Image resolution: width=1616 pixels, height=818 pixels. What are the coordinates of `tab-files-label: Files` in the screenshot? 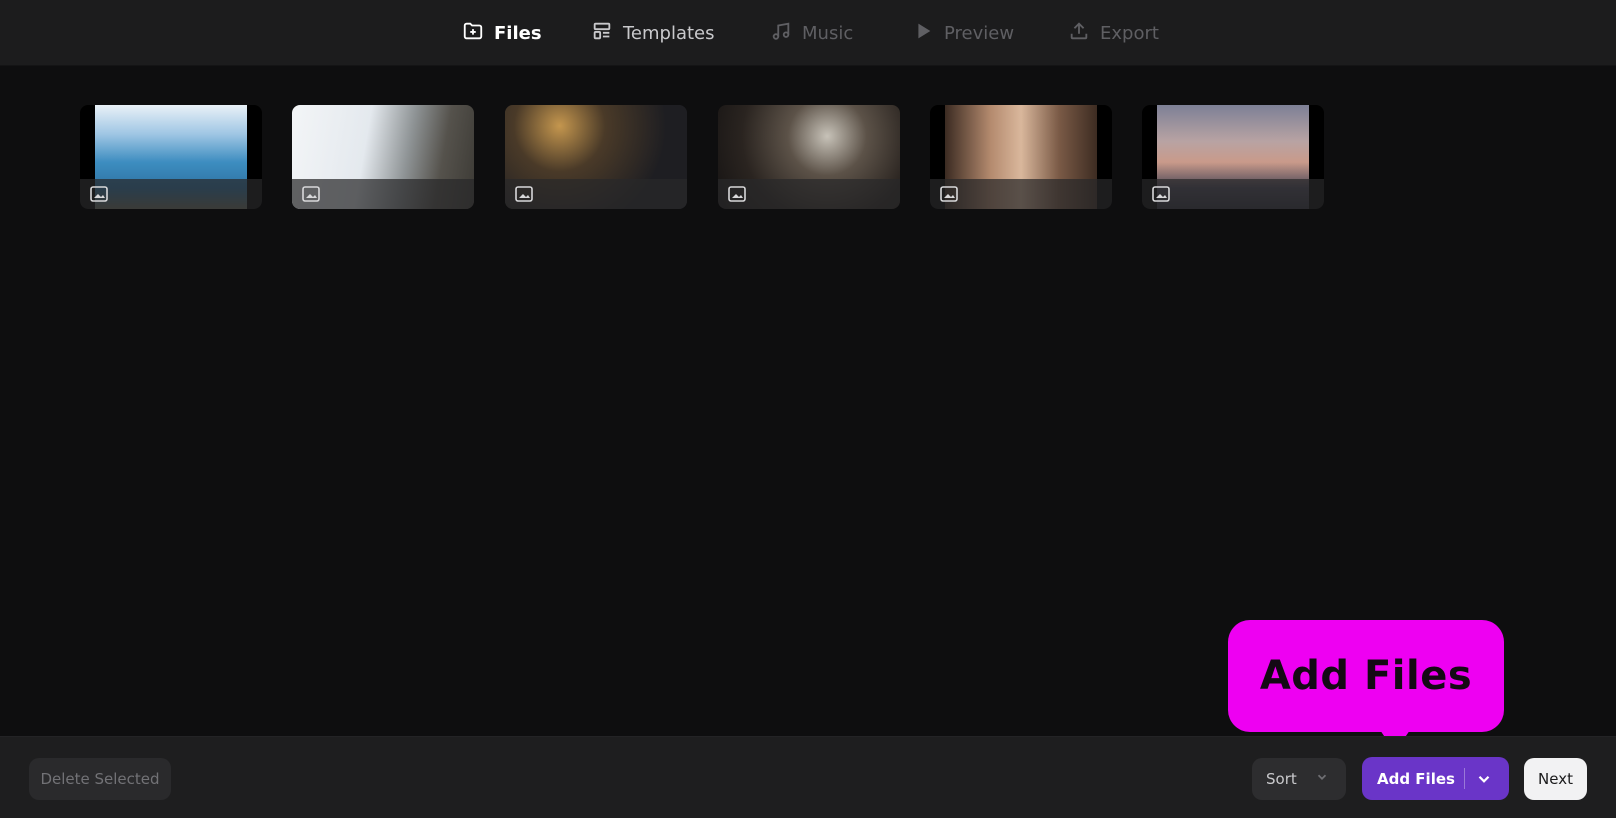 It's located at (518, 33).